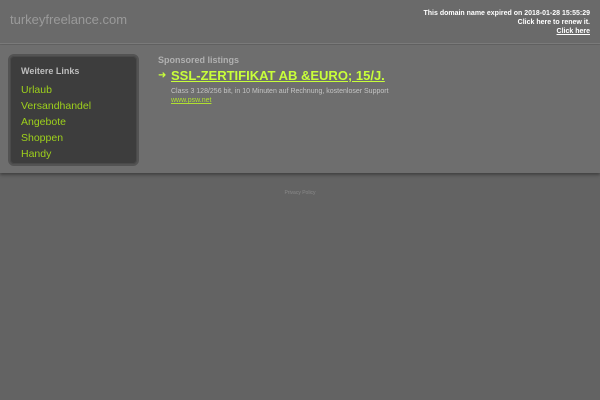 The width and height of the screenshot is (600, 400). I want to click on related-links-heading: Weitere Links, so click(50, 71).